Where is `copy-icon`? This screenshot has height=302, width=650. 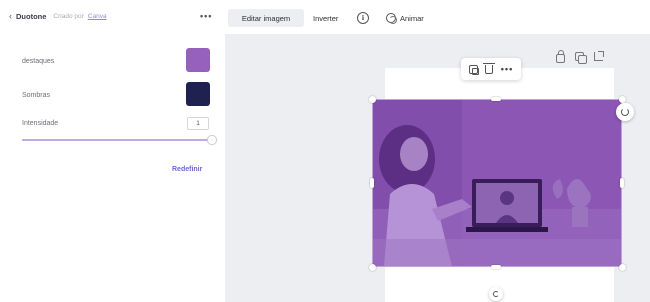 copy-icon is located at coordinates (473, 69).